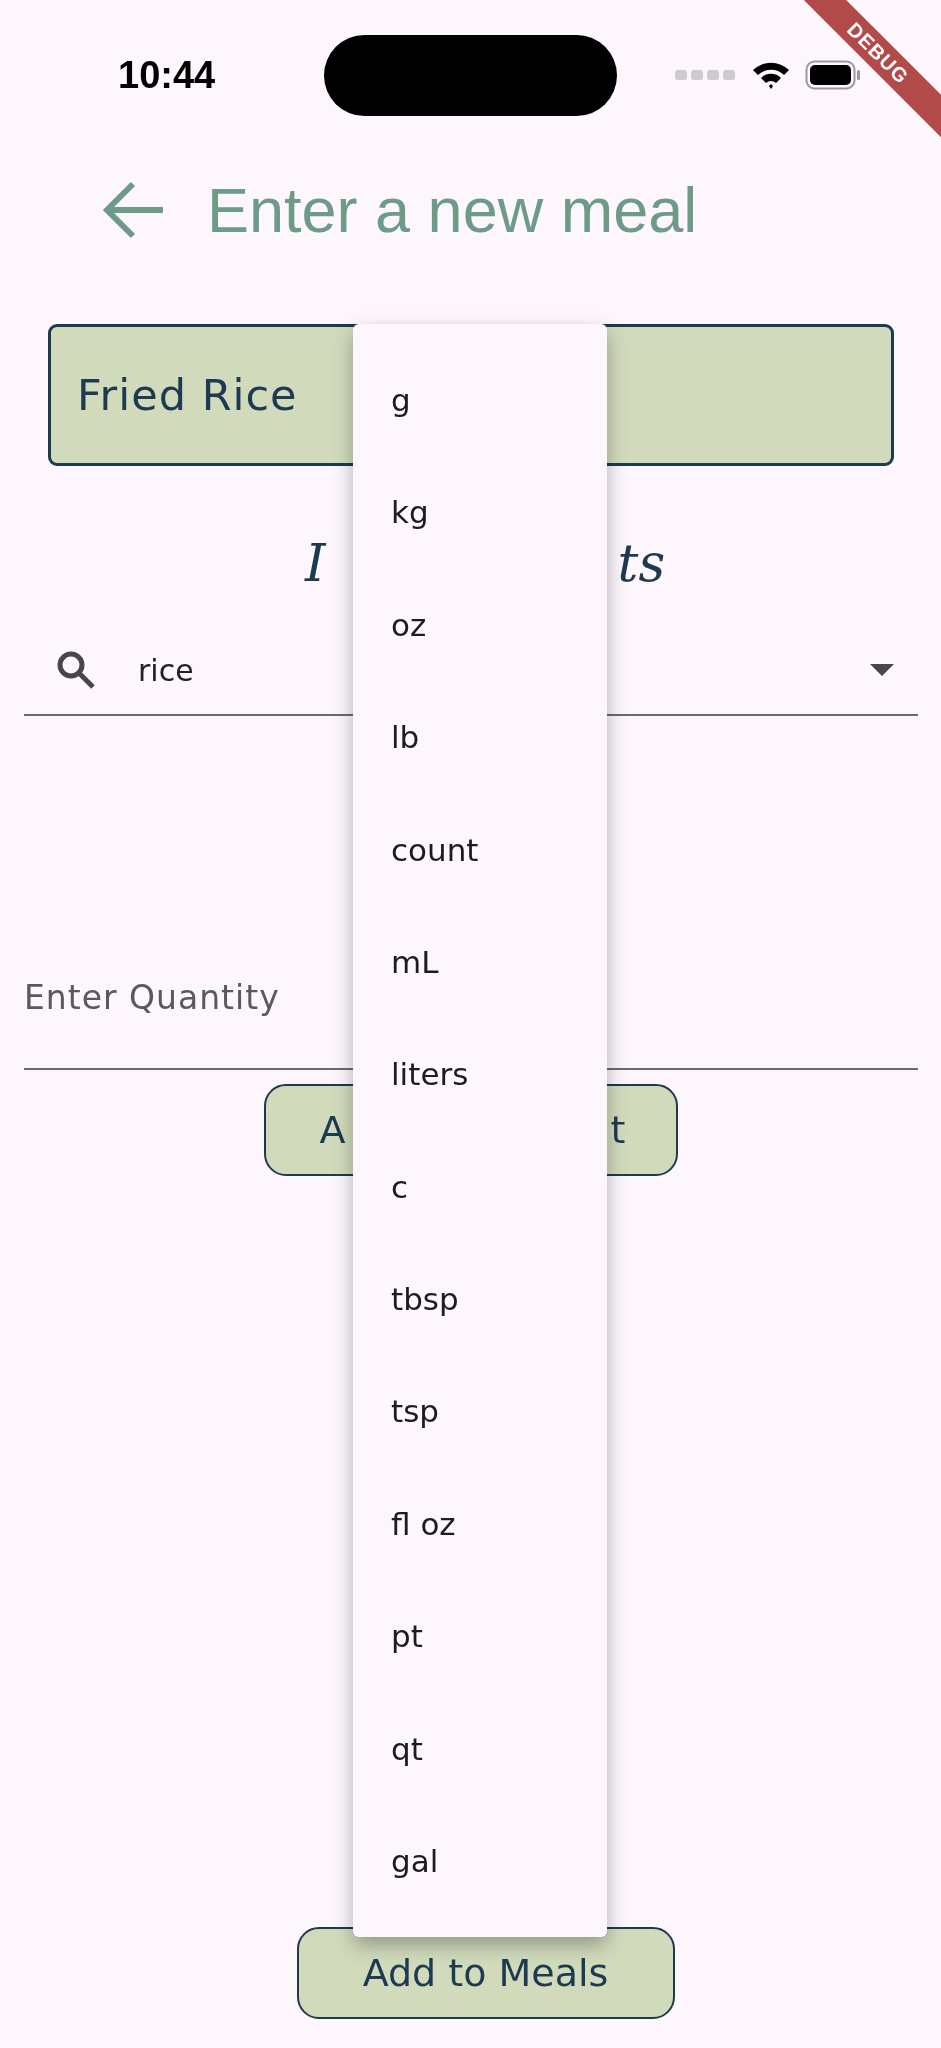  What do you see at coordinates (641, 563) in the screenshot?
I see `section-title-fragment: ts` at bounding box center [641, 563].